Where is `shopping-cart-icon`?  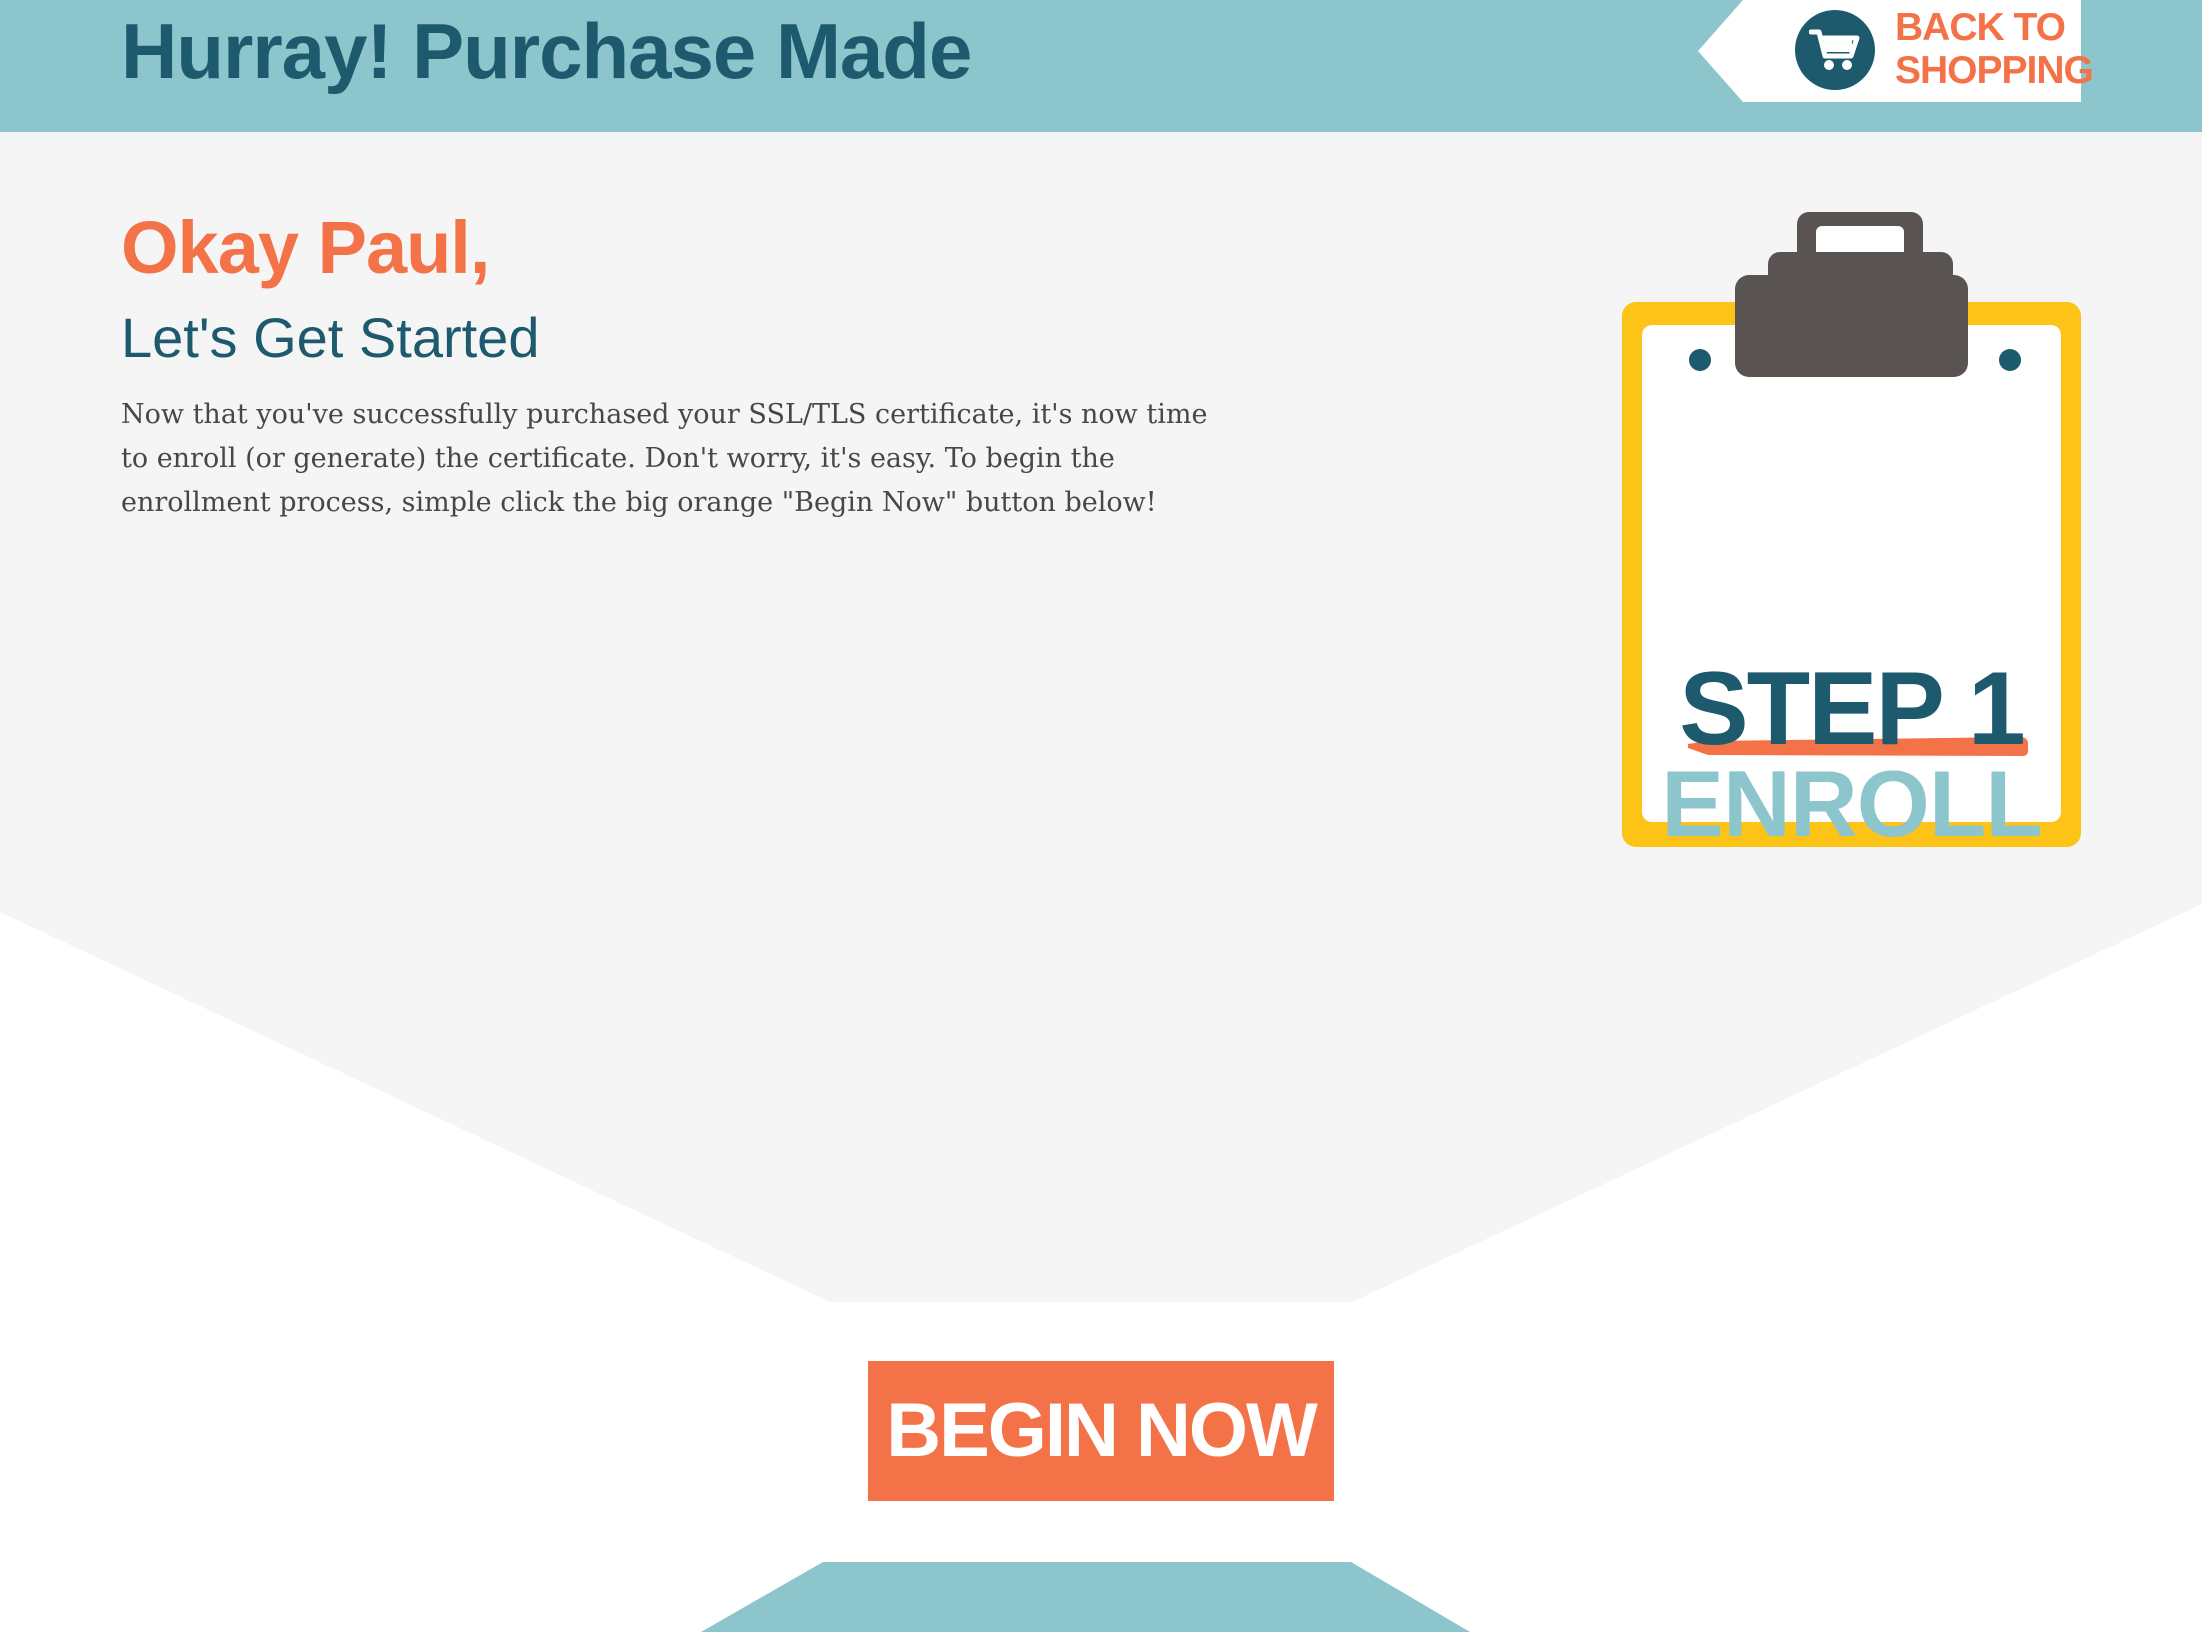 shopping-cart-icon is located at coordinates (1835, 50).